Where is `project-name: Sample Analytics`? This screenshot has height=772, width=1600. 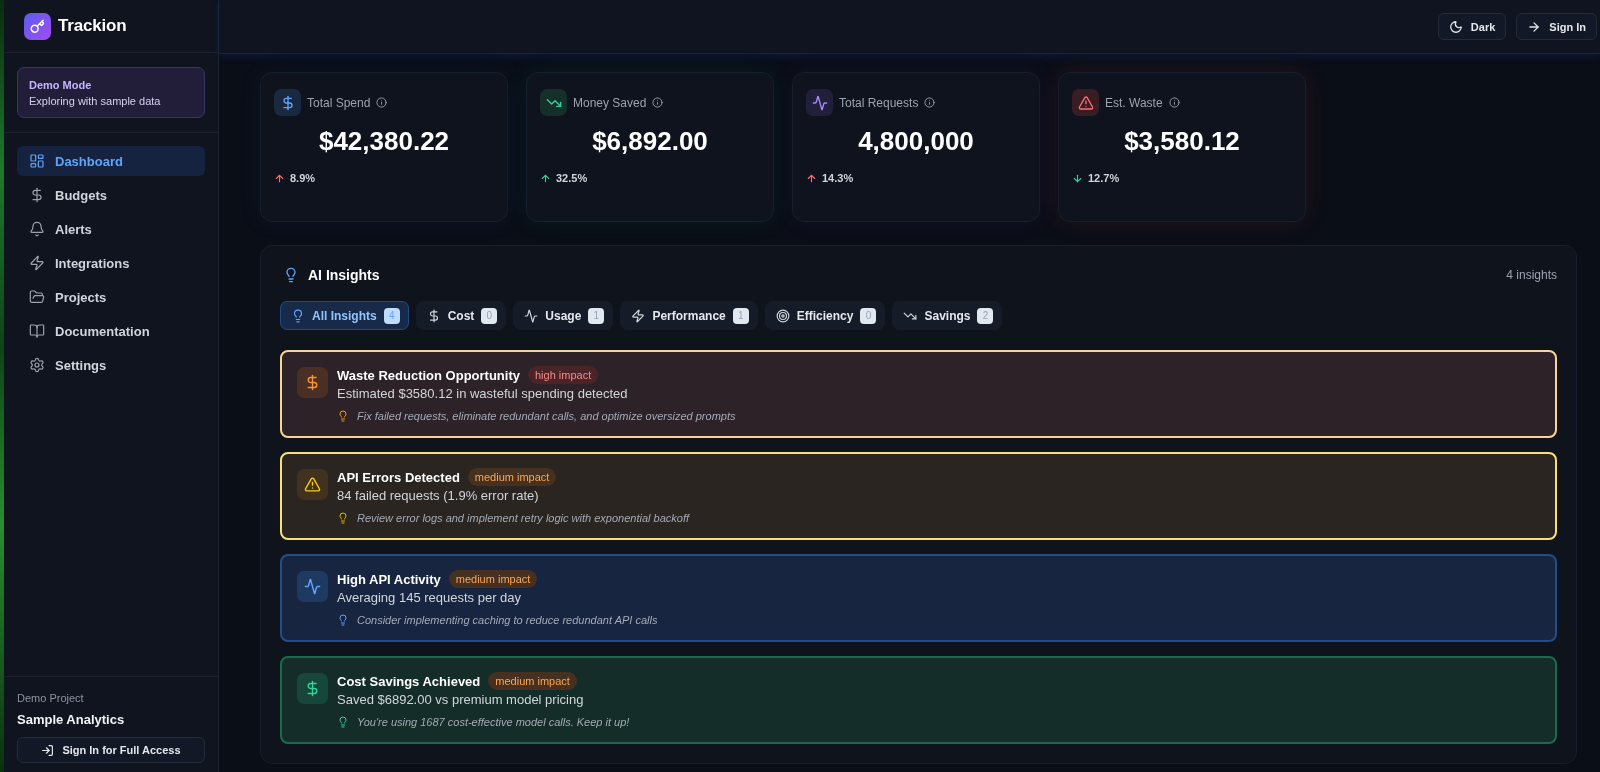 project-name: Sample Analytics is located at coordinates (71, 720).